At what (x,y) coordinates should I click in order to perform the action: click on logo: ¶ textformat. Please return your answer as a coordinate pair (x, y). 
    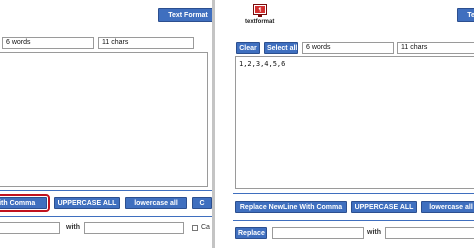
    Looking at the image, I should click on (260, 16).